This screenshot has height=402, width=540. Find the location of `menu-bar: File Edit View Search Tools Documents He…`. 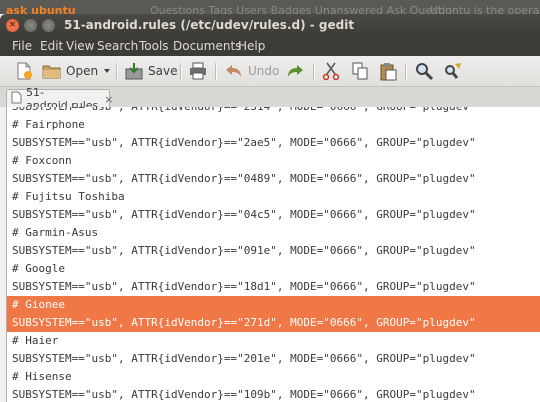

menu-bar: File Edit View Search Tools Documents He… is located at coordinates (270, 46).